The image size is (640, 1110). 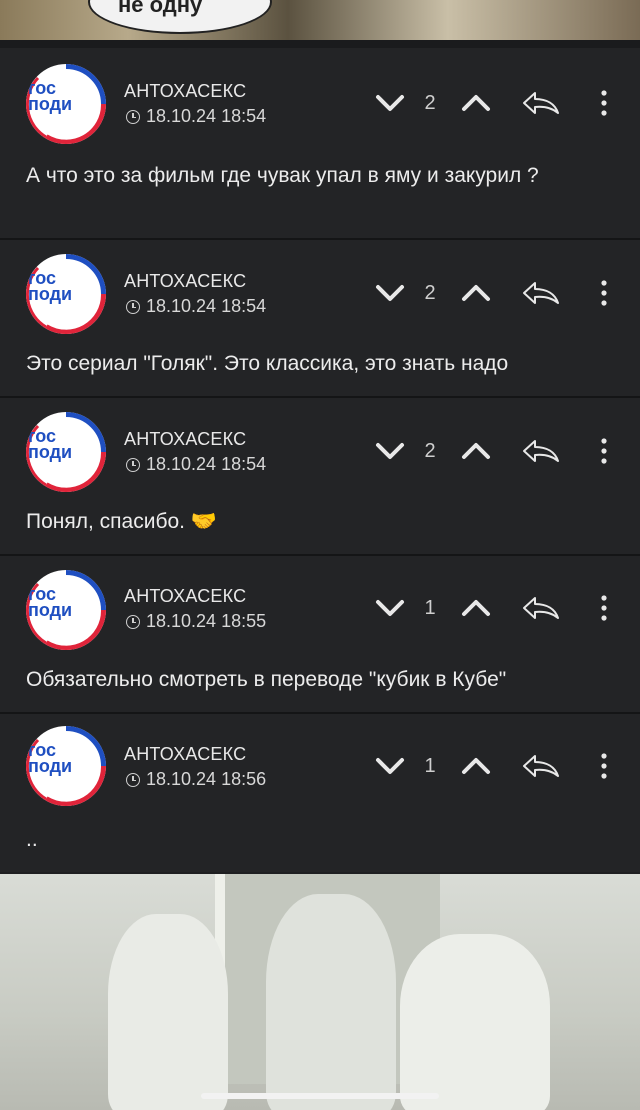 I want to click on timestamp-text: 18.10.24 18:56, so click(x=206, y=779).